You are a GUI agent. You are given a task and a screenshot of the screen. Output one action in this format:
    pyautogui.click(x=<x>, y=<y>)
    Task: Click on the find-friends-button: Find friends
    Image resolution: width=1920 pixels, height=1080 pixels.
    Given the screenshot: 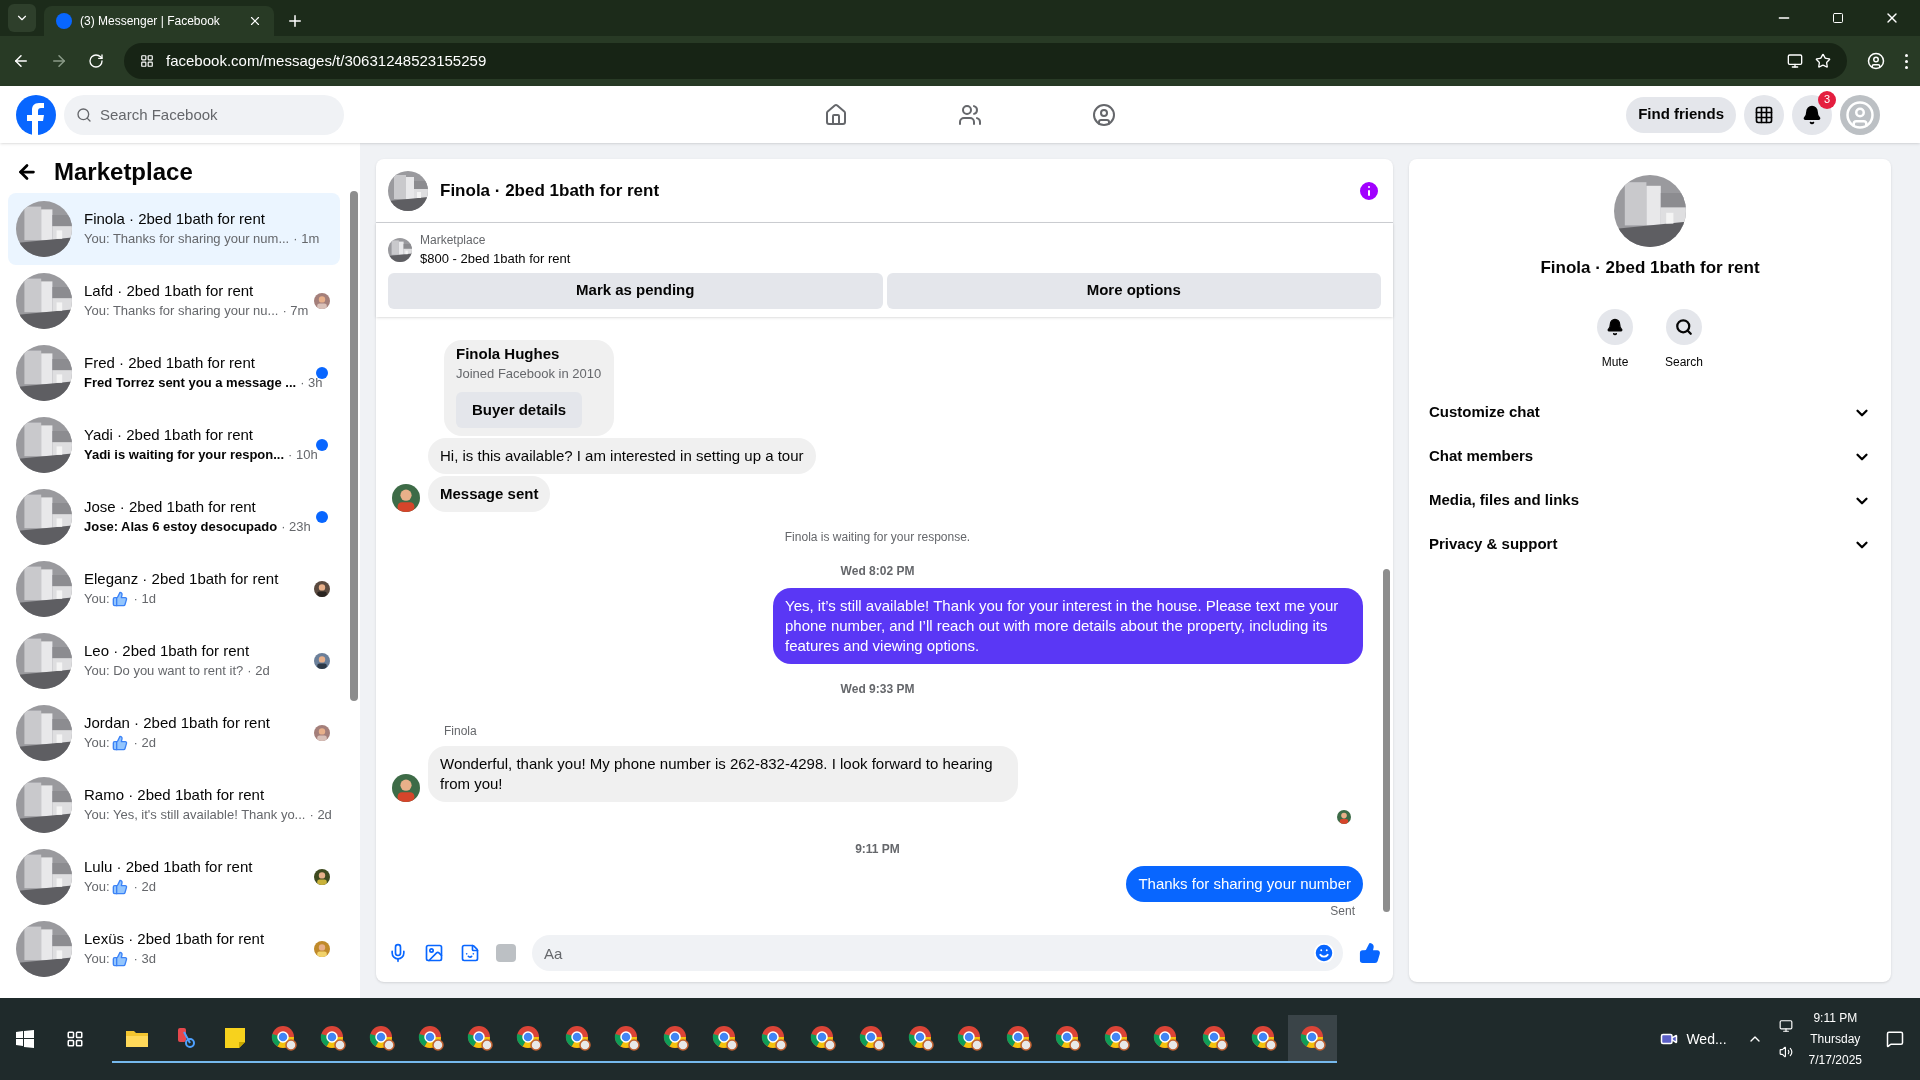 What is the action you would take?
    pyautogui.click(x=1681, y=114)
    